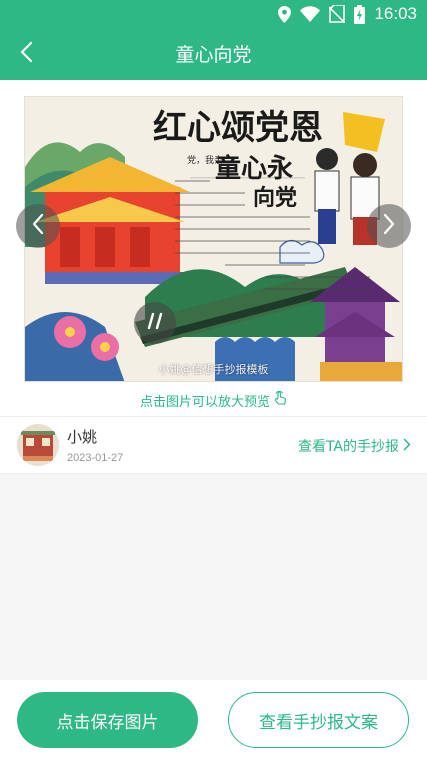 Image resolution: width=427 pixels, height=760 pixels. I want to click on prev-image-button, so click(38, 226).